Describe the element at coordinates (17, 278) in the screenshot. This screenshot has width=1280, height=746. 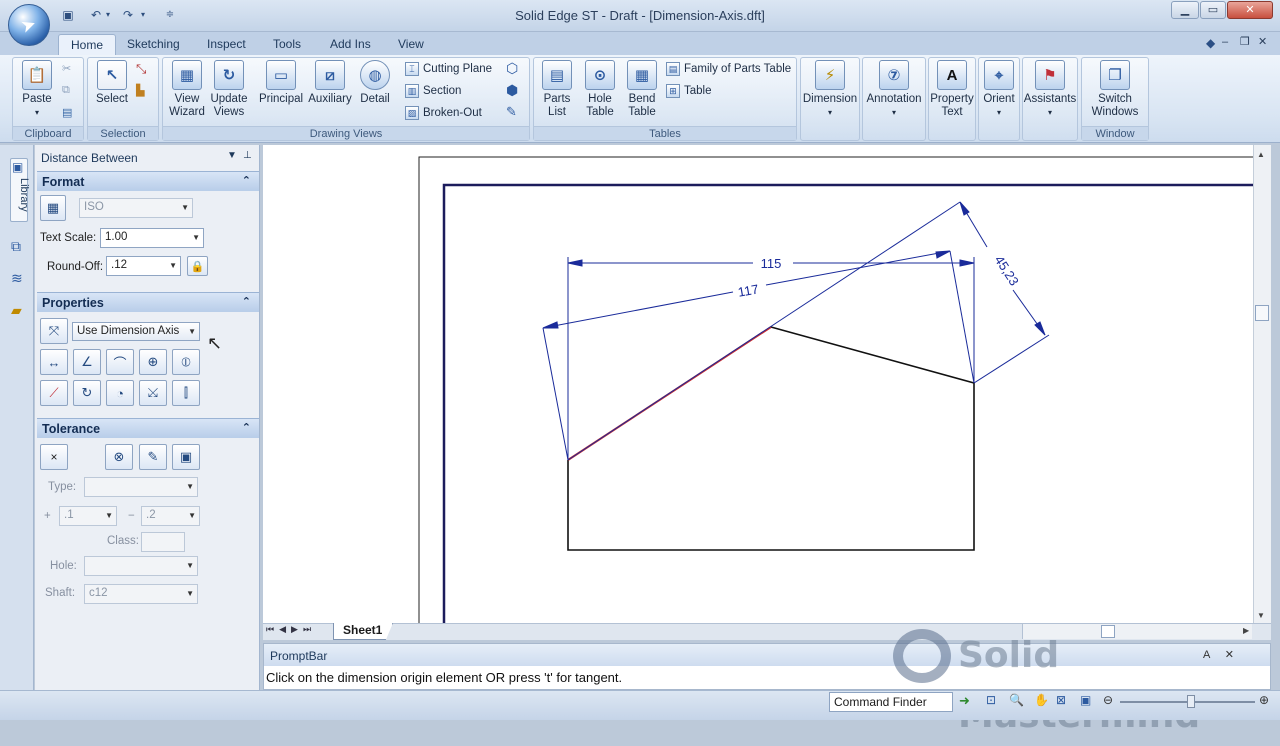
I see `sheets-icon: ≋` at that location.